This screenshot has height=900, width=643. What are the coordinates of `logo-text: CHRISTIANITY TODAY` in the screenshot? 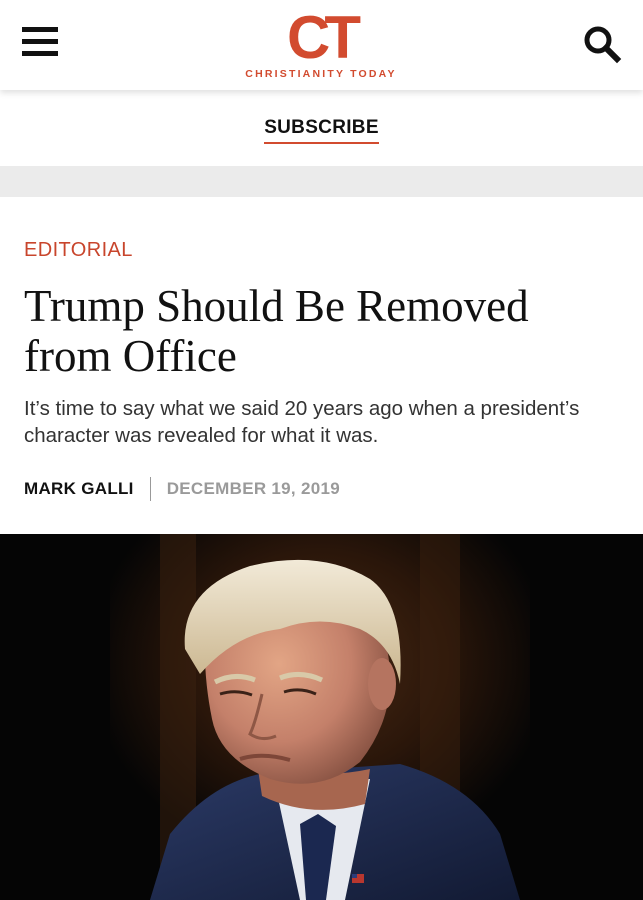 It's located at (321, 74).